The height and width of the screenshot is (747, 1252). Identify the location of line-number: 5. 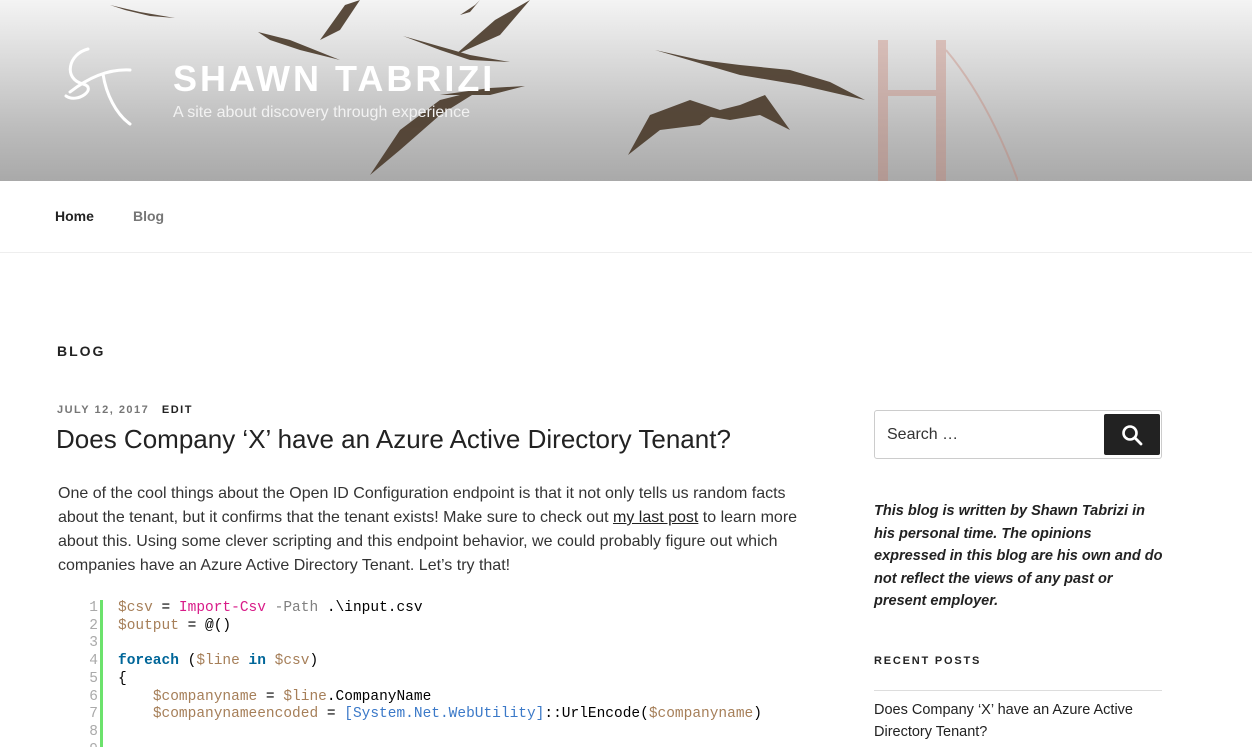
(93, 678).